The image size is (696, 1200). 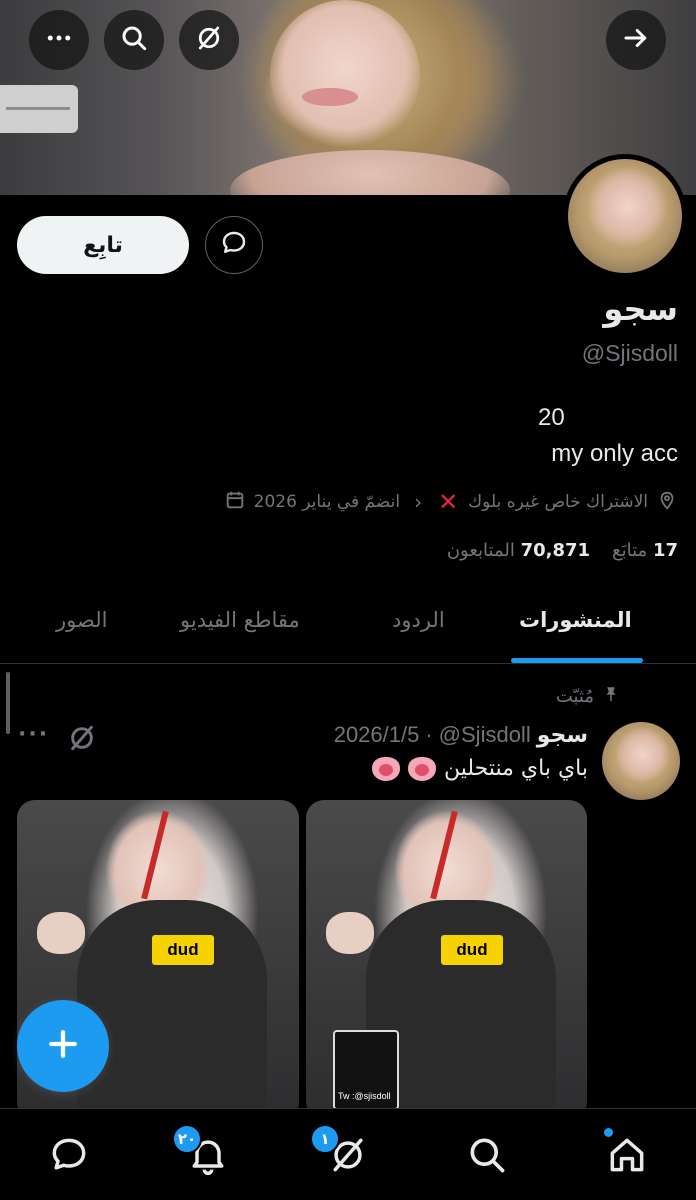 I want to click on plus-icon, so click(x=63, y=1046).